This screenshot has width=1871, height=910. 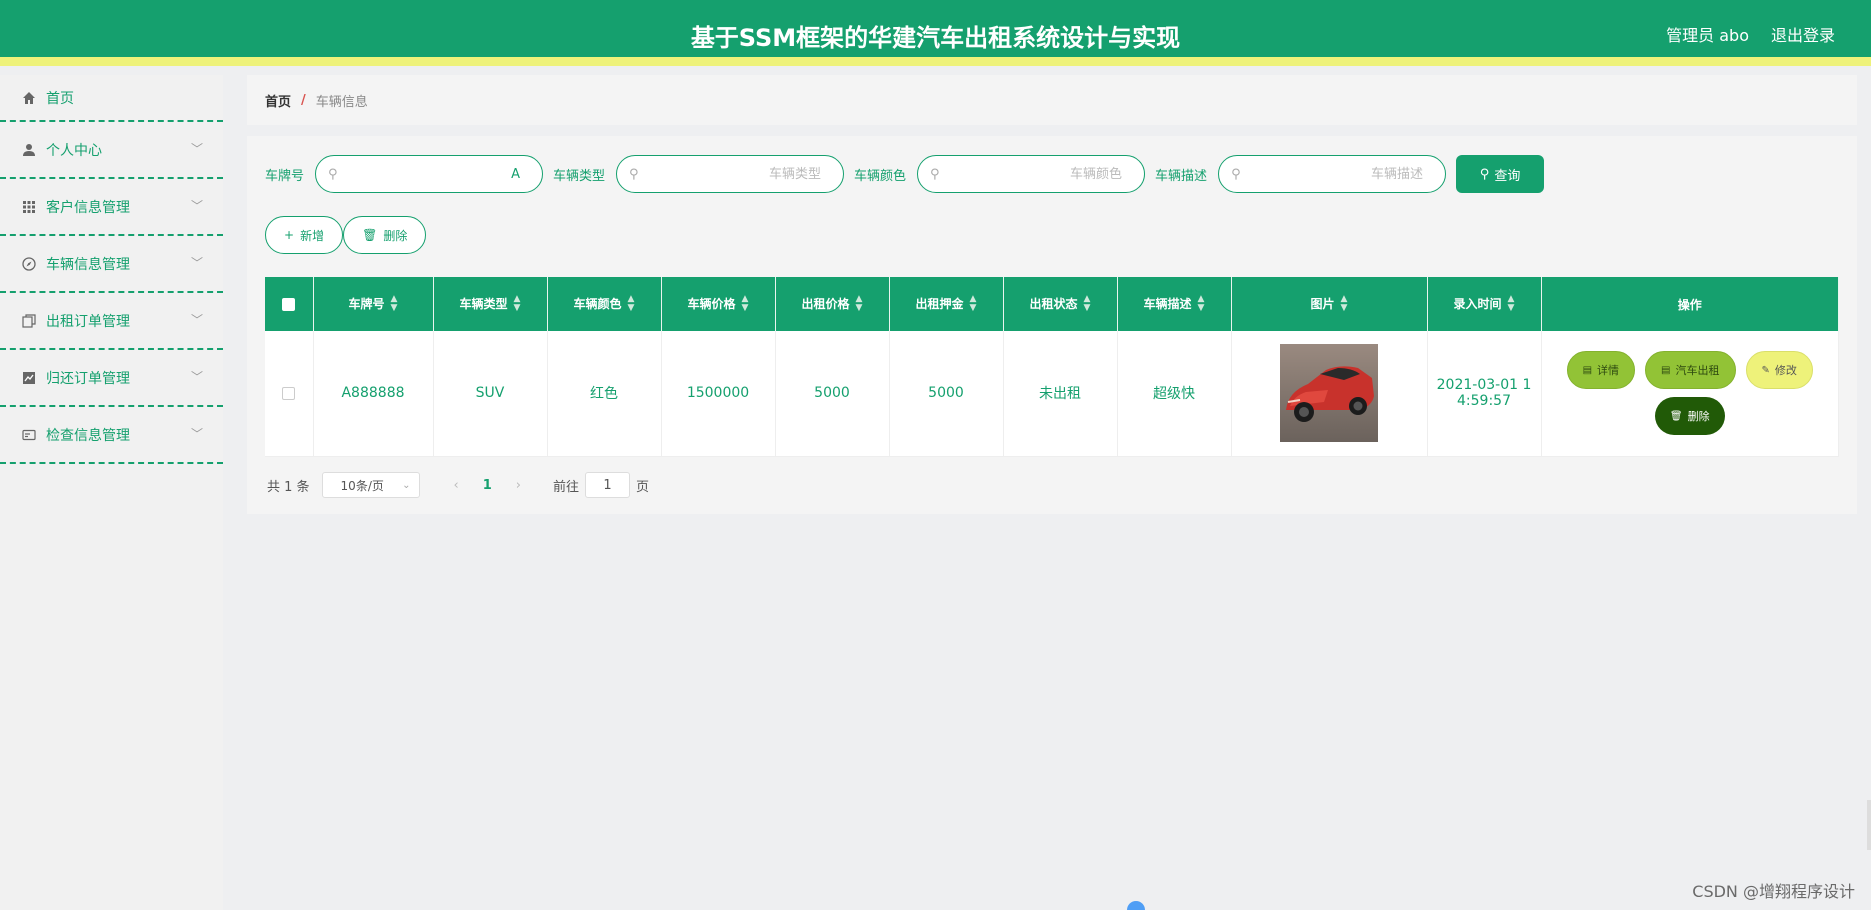 What do you see at coordinates (29, 435) in the screenshot?
I see `card-icon` at bounding box center [29, 435].